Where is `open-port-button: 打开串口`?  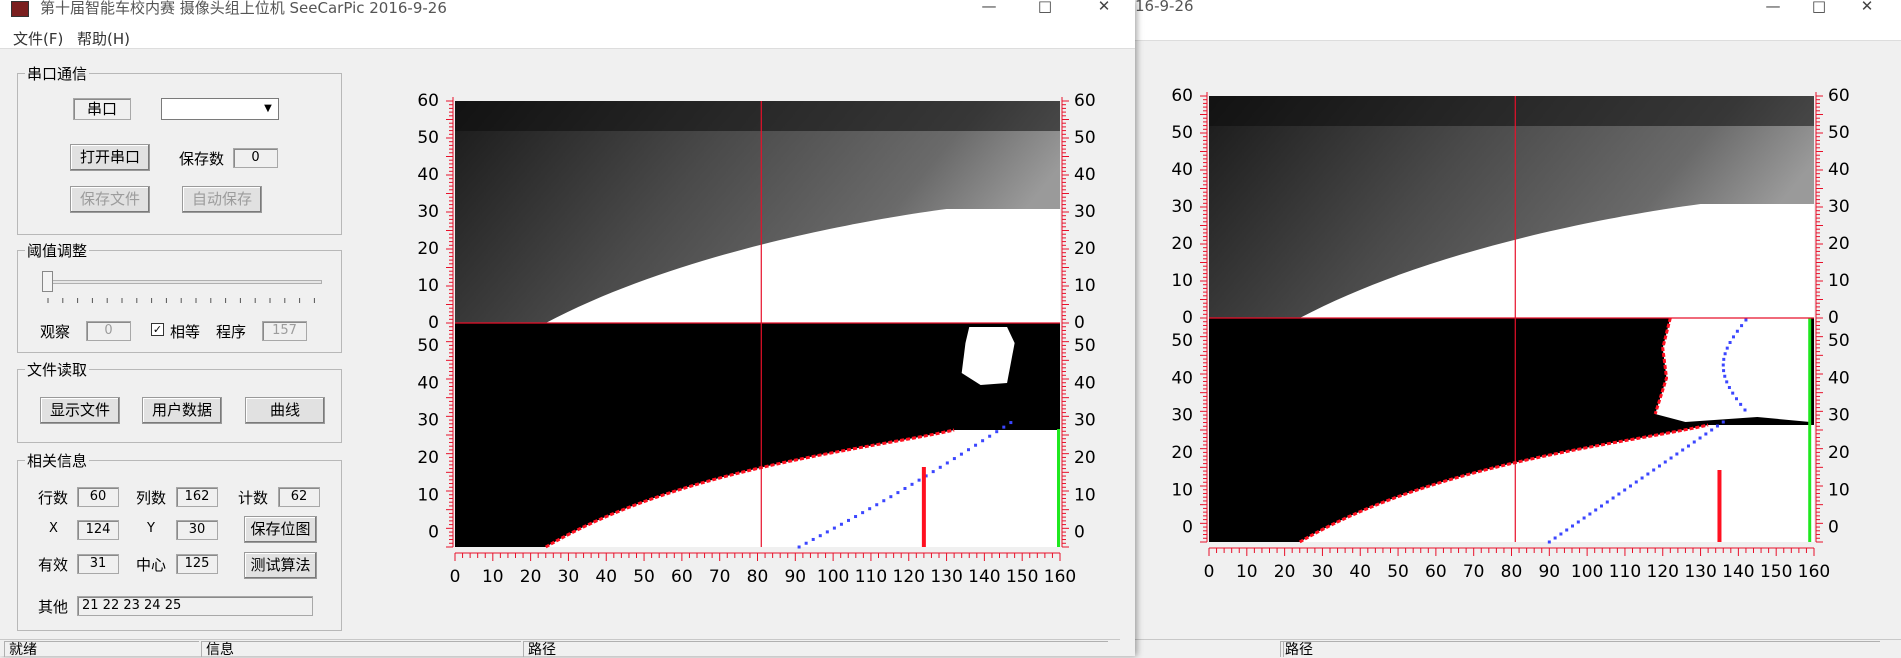
open-port-button: 打开串口 is located at coordinates (110, 157).